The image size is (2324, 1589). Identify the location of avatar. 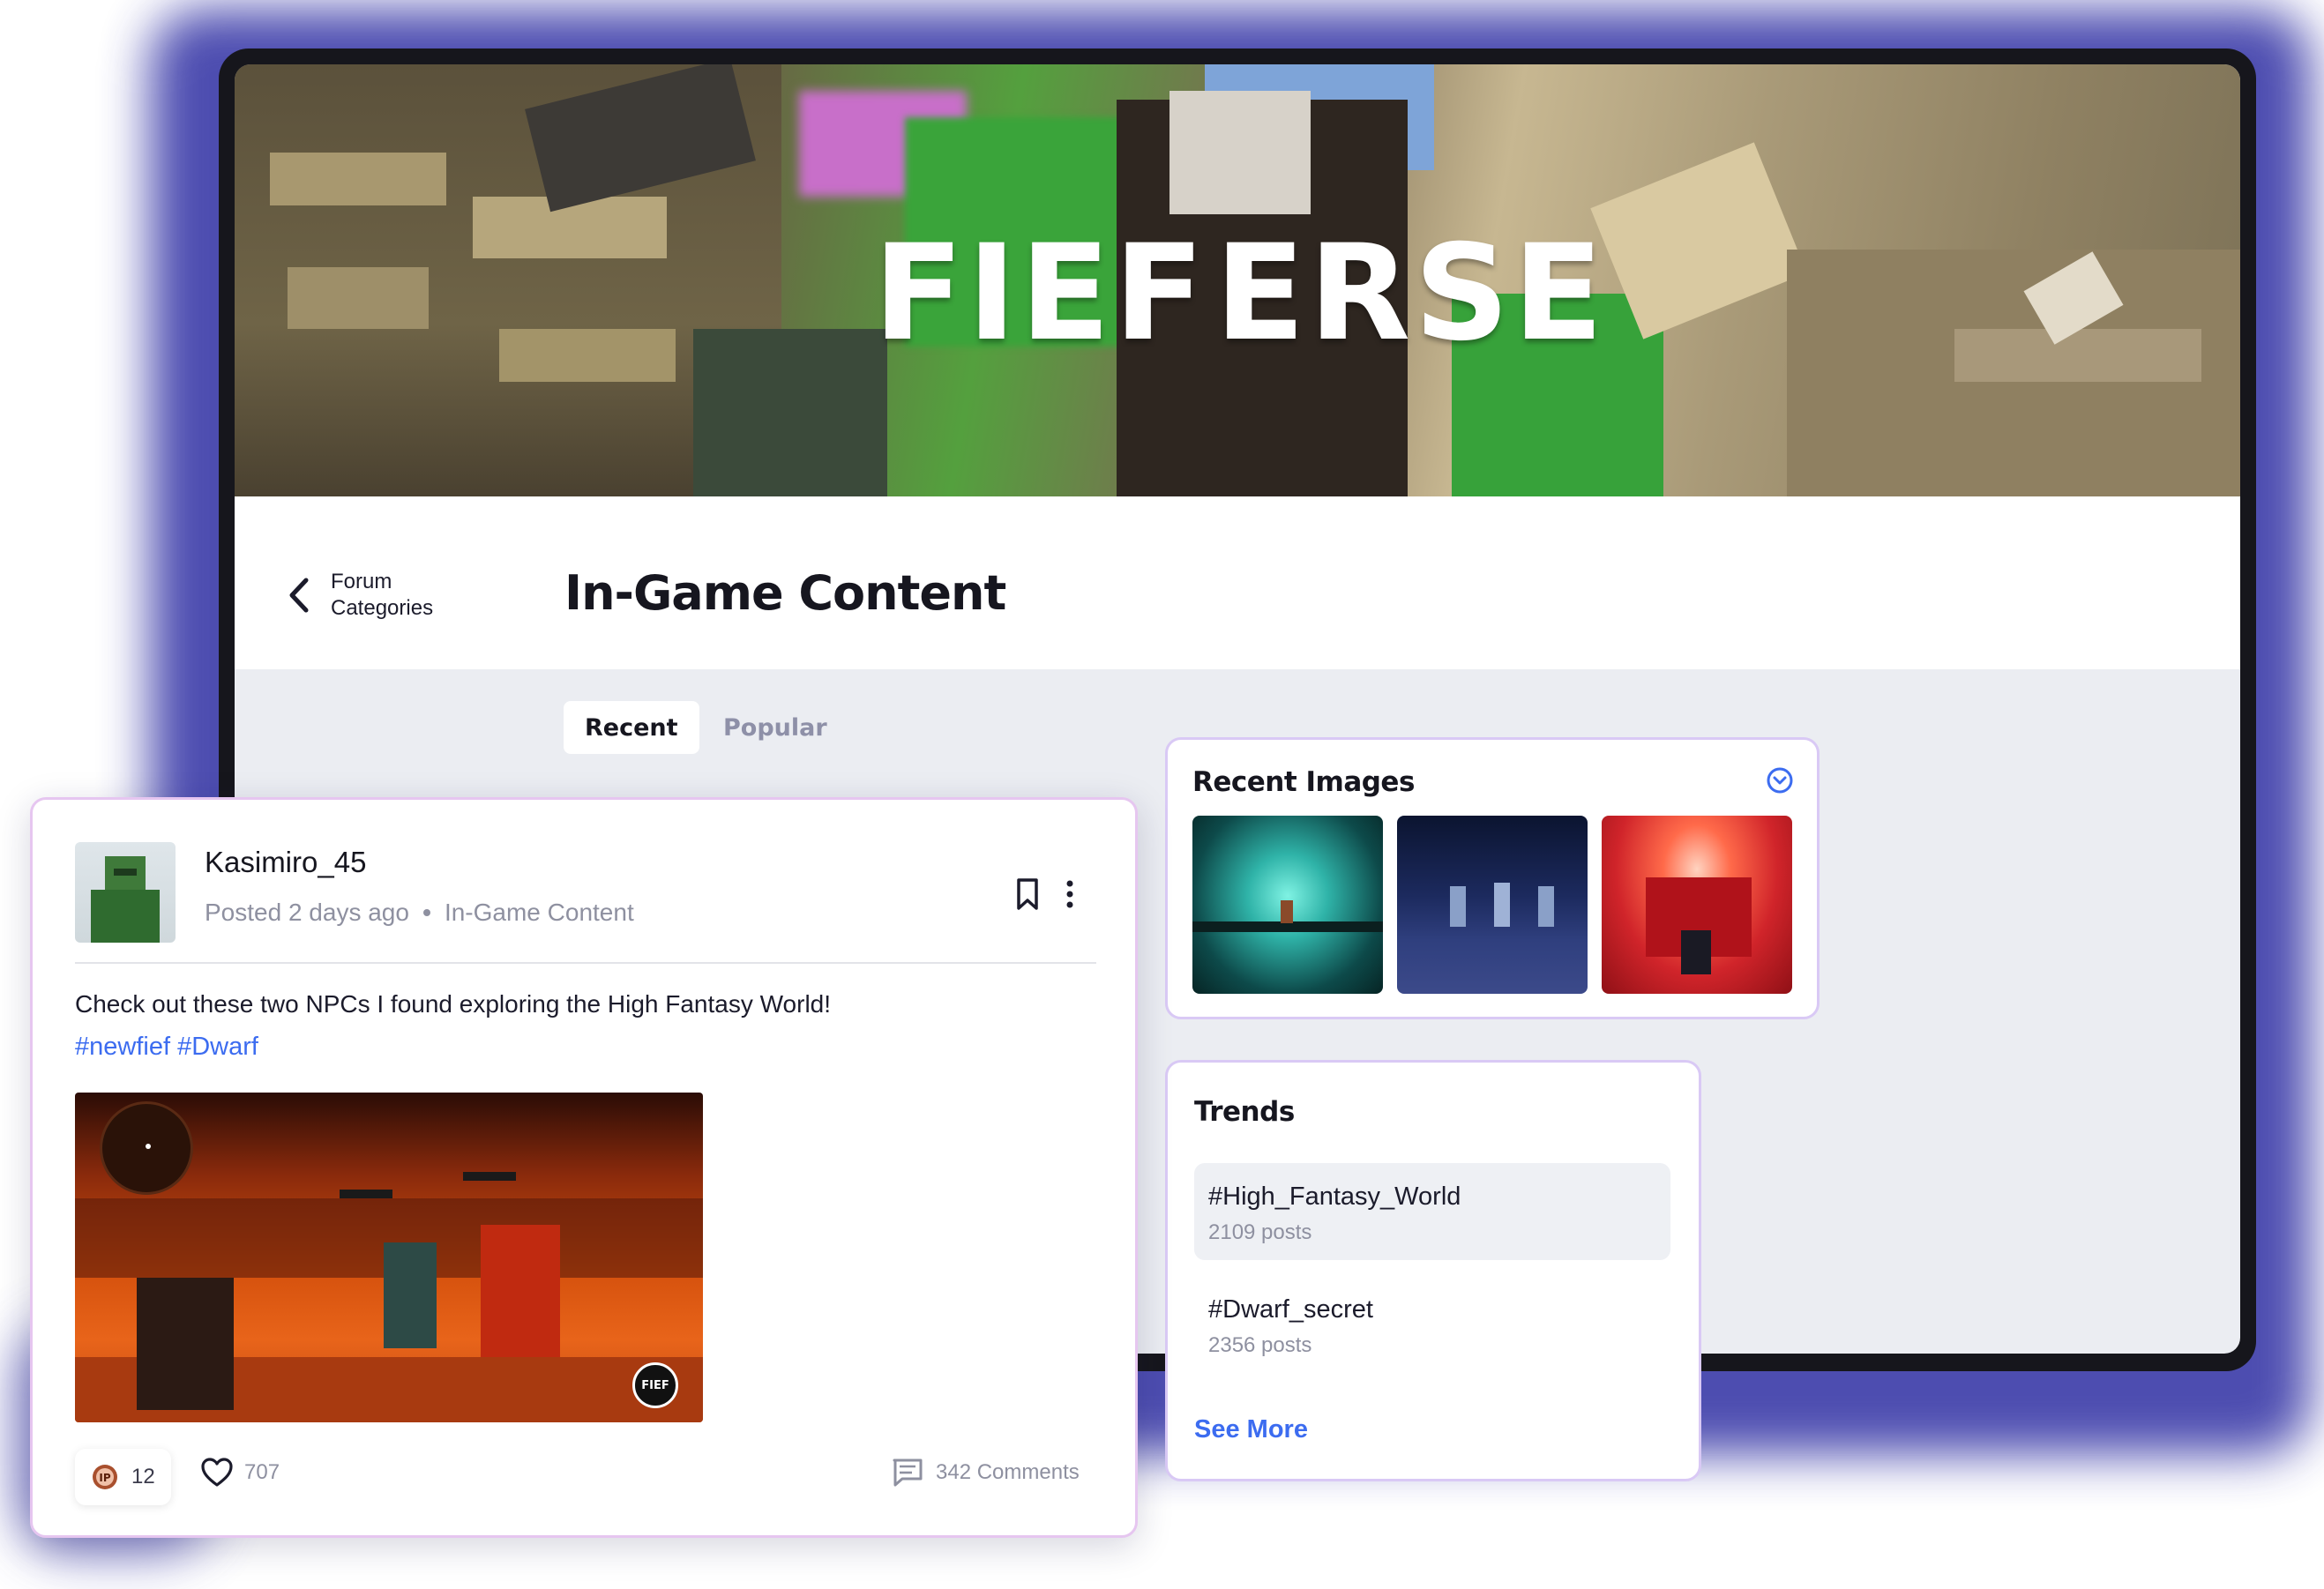
(126, 892).